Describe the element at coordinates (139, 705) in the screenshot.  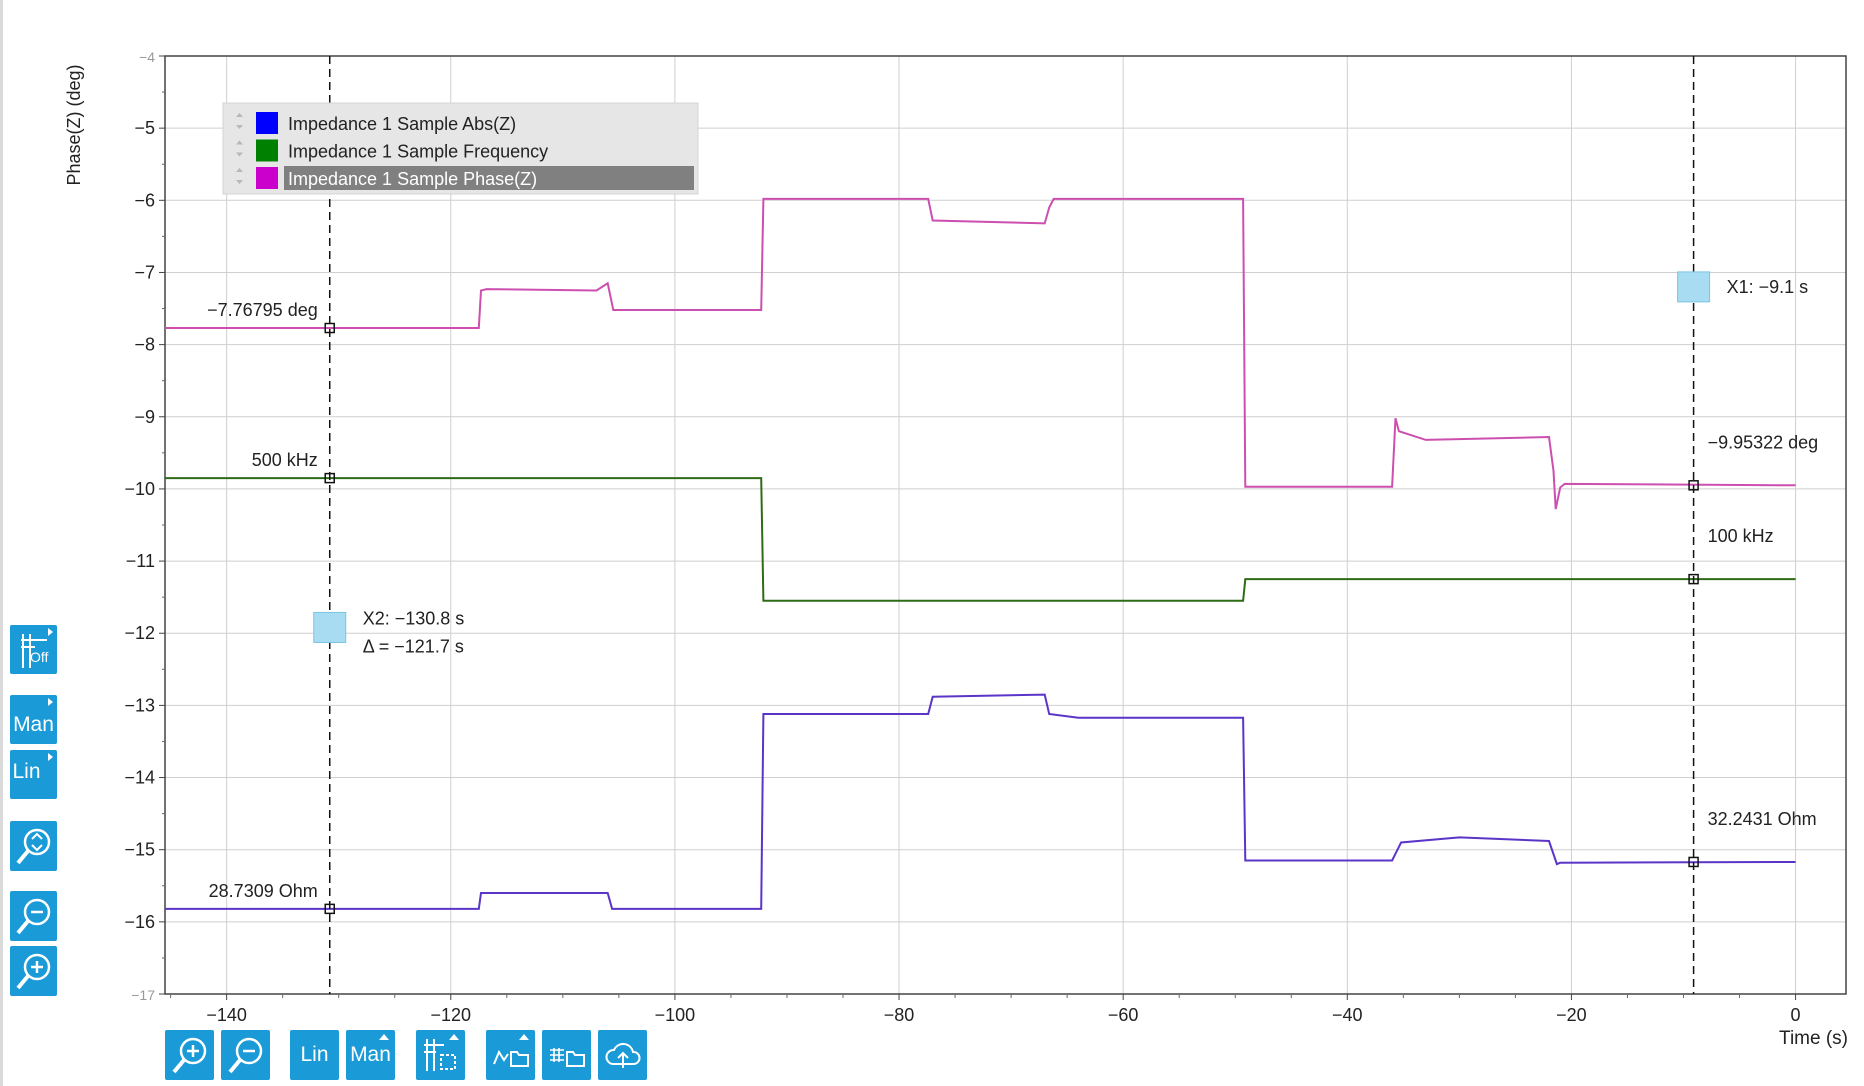
I see `y-tick-label: −13` at that location.